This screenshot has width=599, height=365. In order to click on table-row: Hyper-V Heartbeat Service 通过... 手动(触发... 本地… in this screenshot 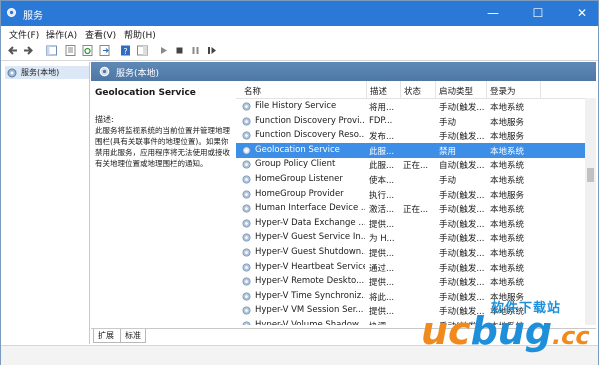, I will do `click(411, 267)`.